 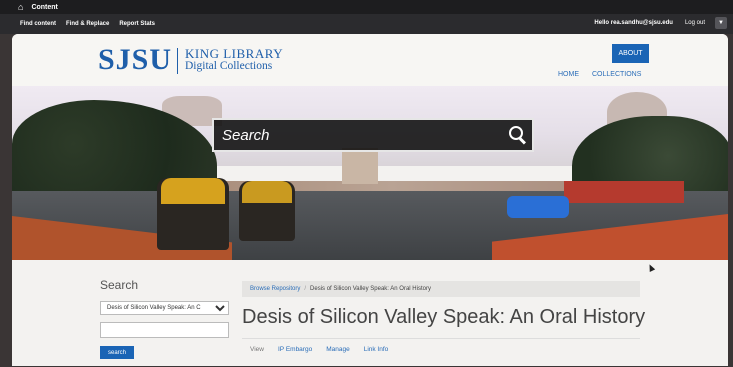 What do you see at coordinates (518, 135) in the screenshot?
I see `search-icon` at bounding box center [518, 135].